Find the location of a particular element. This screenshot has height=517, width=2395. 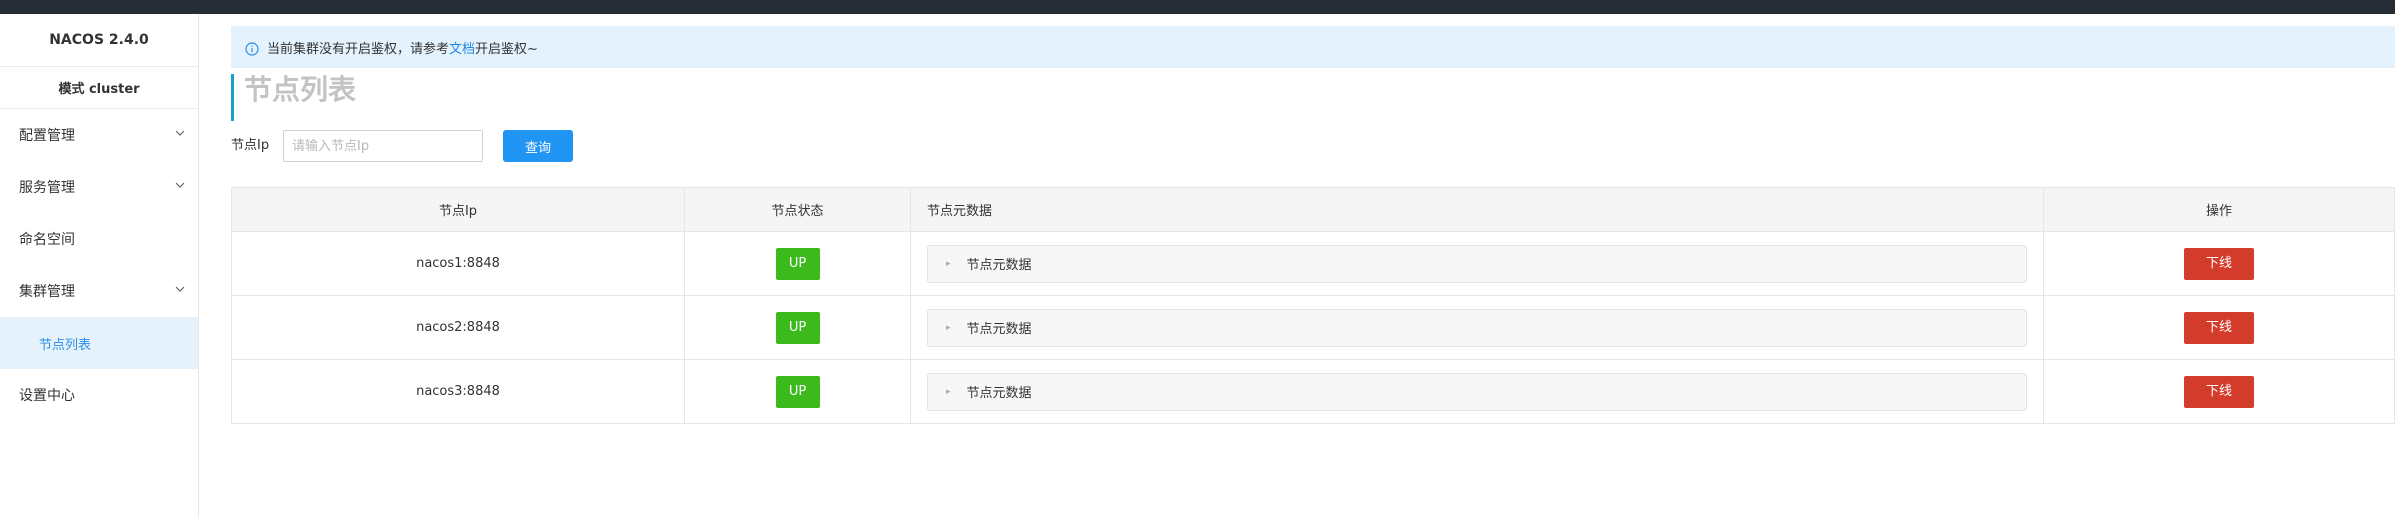

sidebar-item-label: 服务管理 is located at coordinates (47, 188).